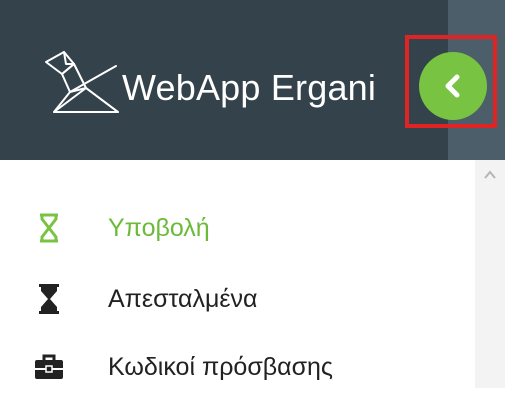 Image resolution: width=505 pixels, height=395 pixels. What do you see at coordinates (49, 299) in the screenshot?
I see `hourglass-filled-icon` at bounding box center [49, 299].